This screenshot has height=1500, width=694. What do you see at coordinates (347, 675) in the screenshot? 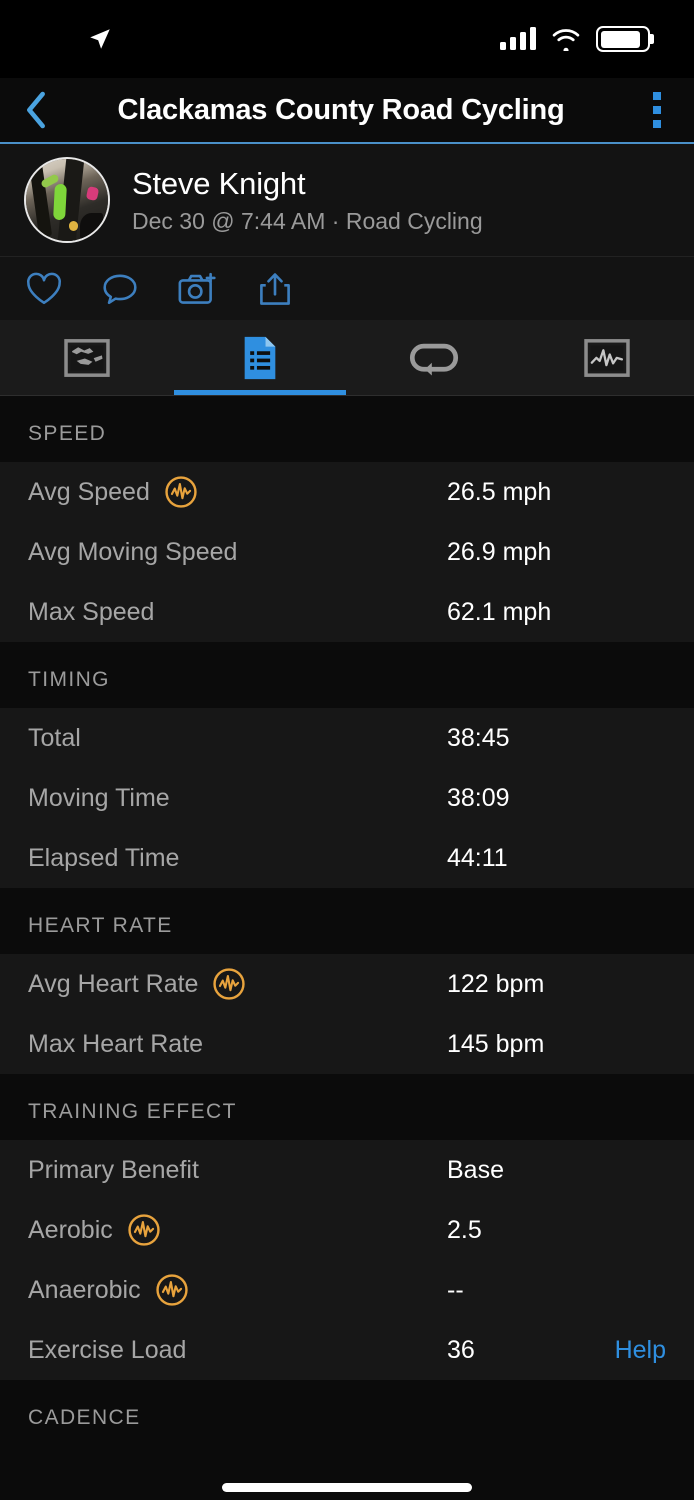
I see `section-header: TIMING` at bounding box center [347, 675].